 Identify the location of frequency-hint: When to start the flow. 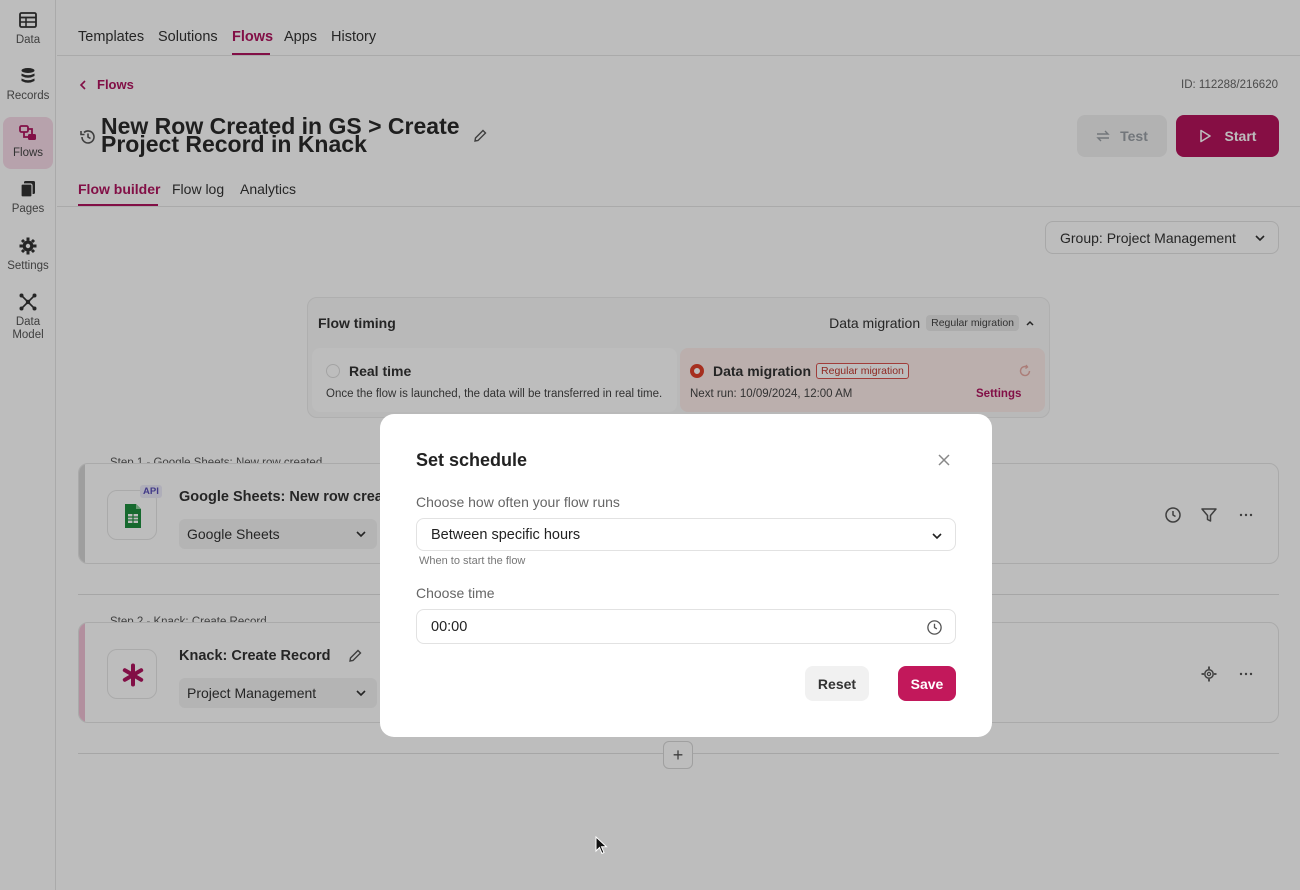
(472, 561).